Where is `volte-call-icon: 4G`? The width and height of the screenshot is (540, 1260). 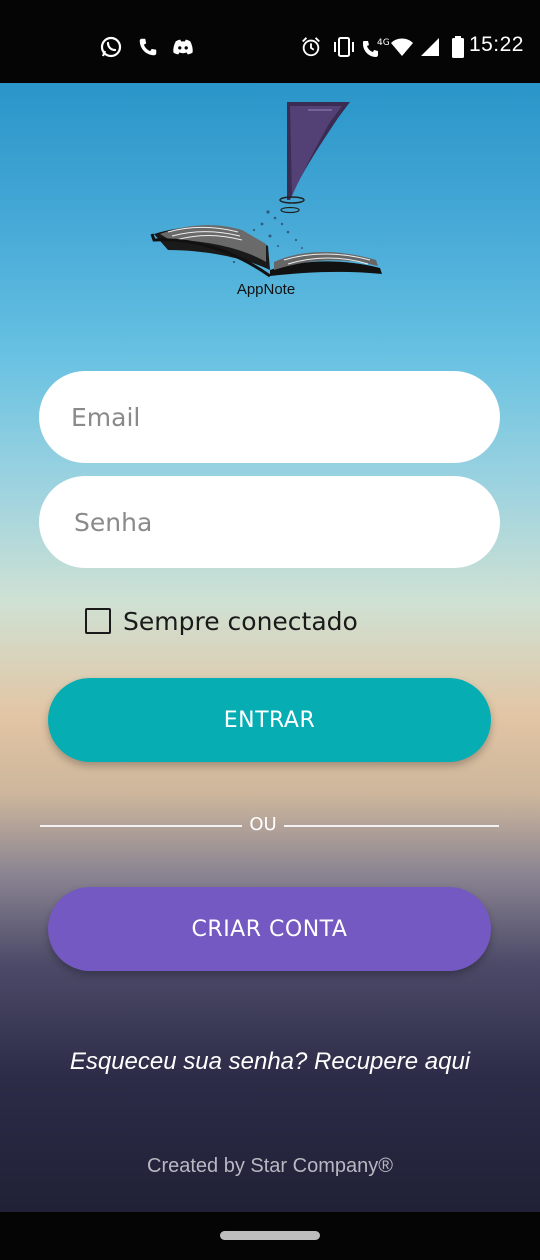
volte-call-icon: 4G is located at coordinates (376, 47).